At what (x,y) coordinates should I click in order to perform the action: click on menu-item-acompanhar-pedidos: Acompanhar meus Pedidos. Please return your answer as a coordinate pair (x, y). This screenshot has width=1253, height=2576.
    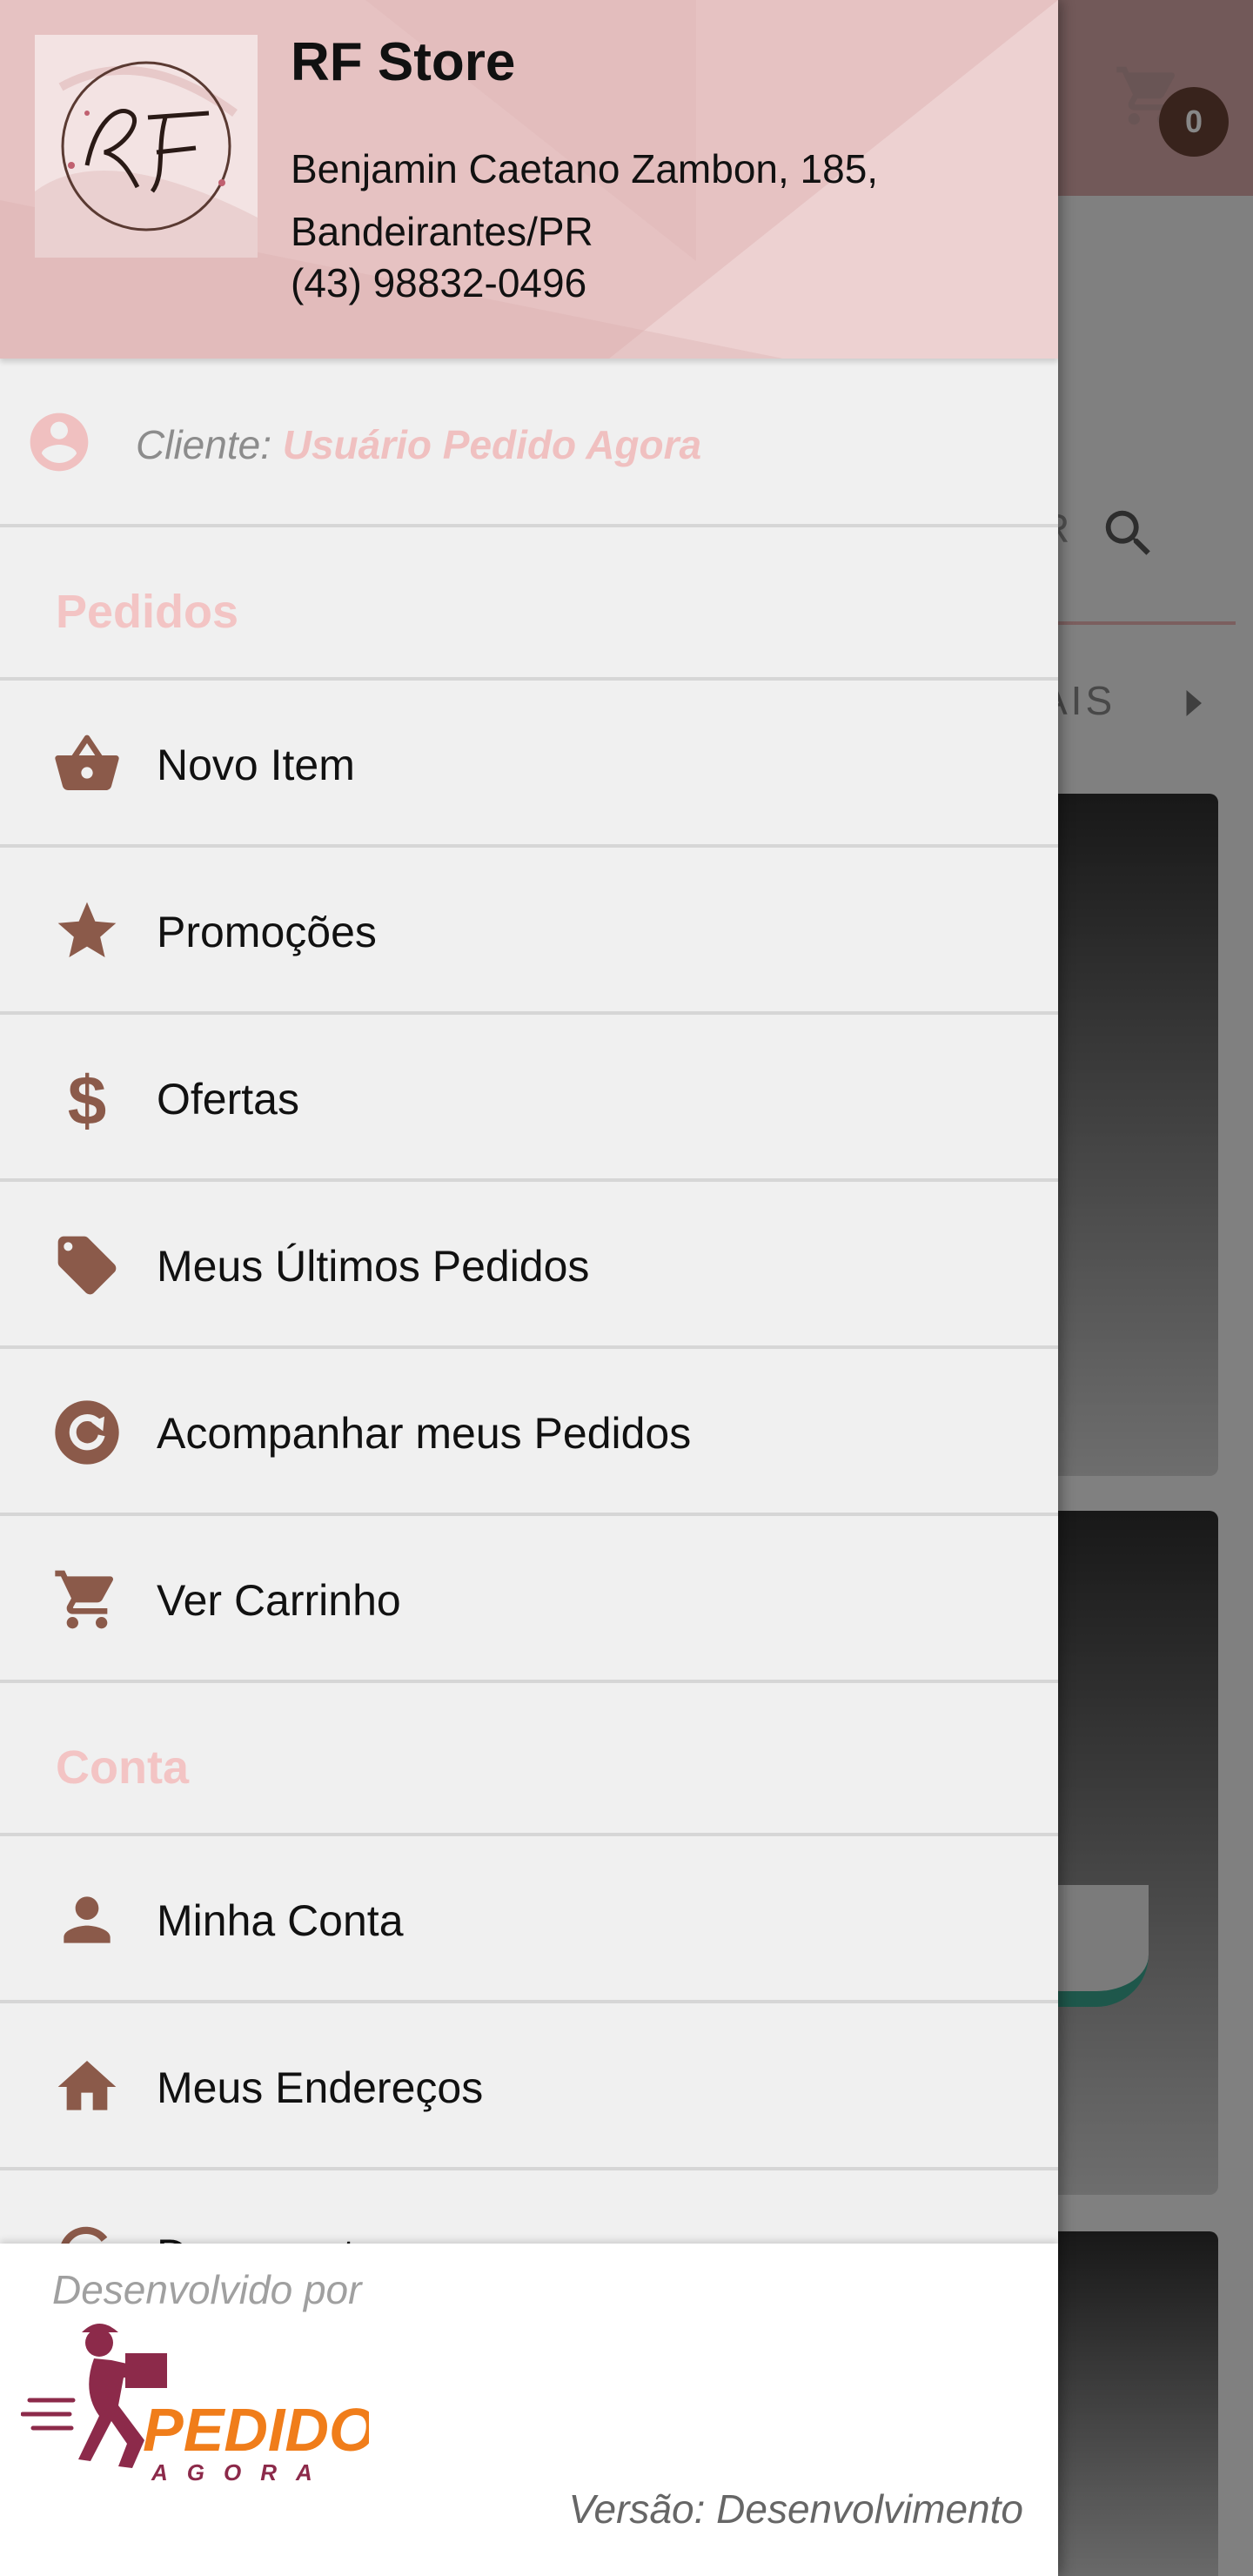
    Looking at the image, I should click on (529, 1432).